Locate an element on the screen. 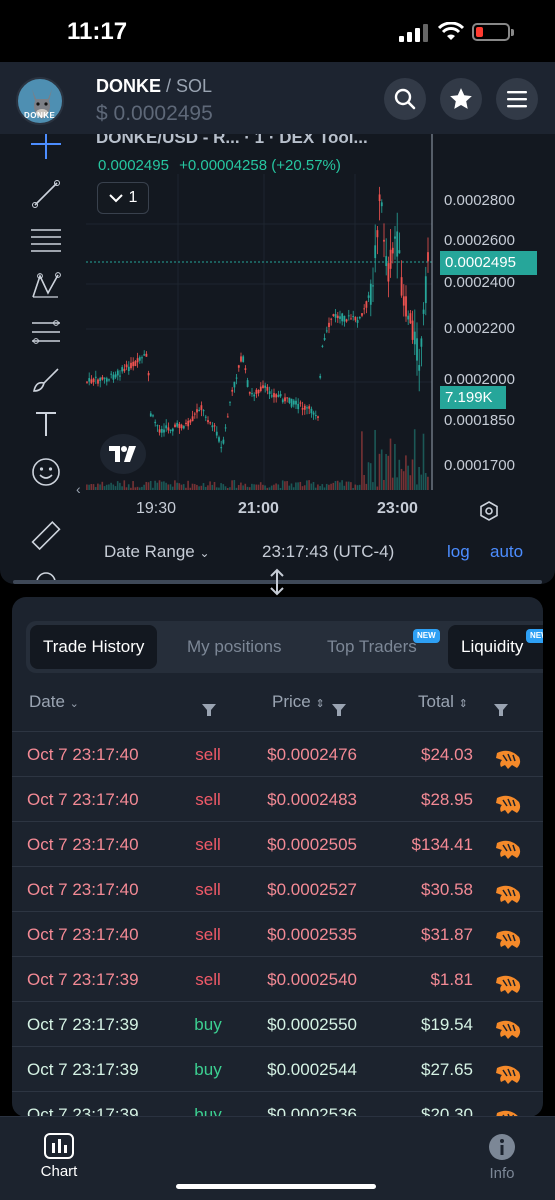 Image resolution: width=555 pixels, height=1200 pixels. table-row: Oct 7 23:17:40 sell $0.0002476 $24.03 is located at coordinates (277, 753).